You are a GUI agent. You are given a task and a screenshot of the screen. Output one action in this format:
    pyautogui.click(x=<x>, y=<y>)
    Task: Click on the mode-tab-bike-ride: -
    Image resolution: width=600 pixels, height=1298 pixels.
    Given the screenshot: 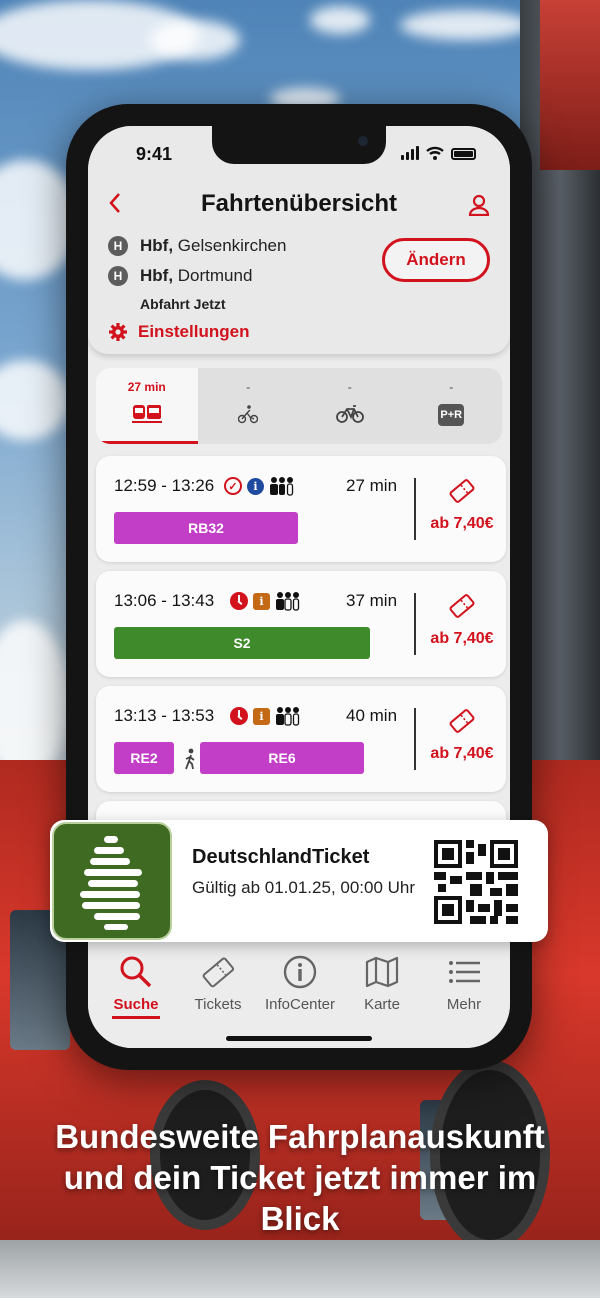 What is the action you would take?
    pyautogui.click(x=249, y=406)
    